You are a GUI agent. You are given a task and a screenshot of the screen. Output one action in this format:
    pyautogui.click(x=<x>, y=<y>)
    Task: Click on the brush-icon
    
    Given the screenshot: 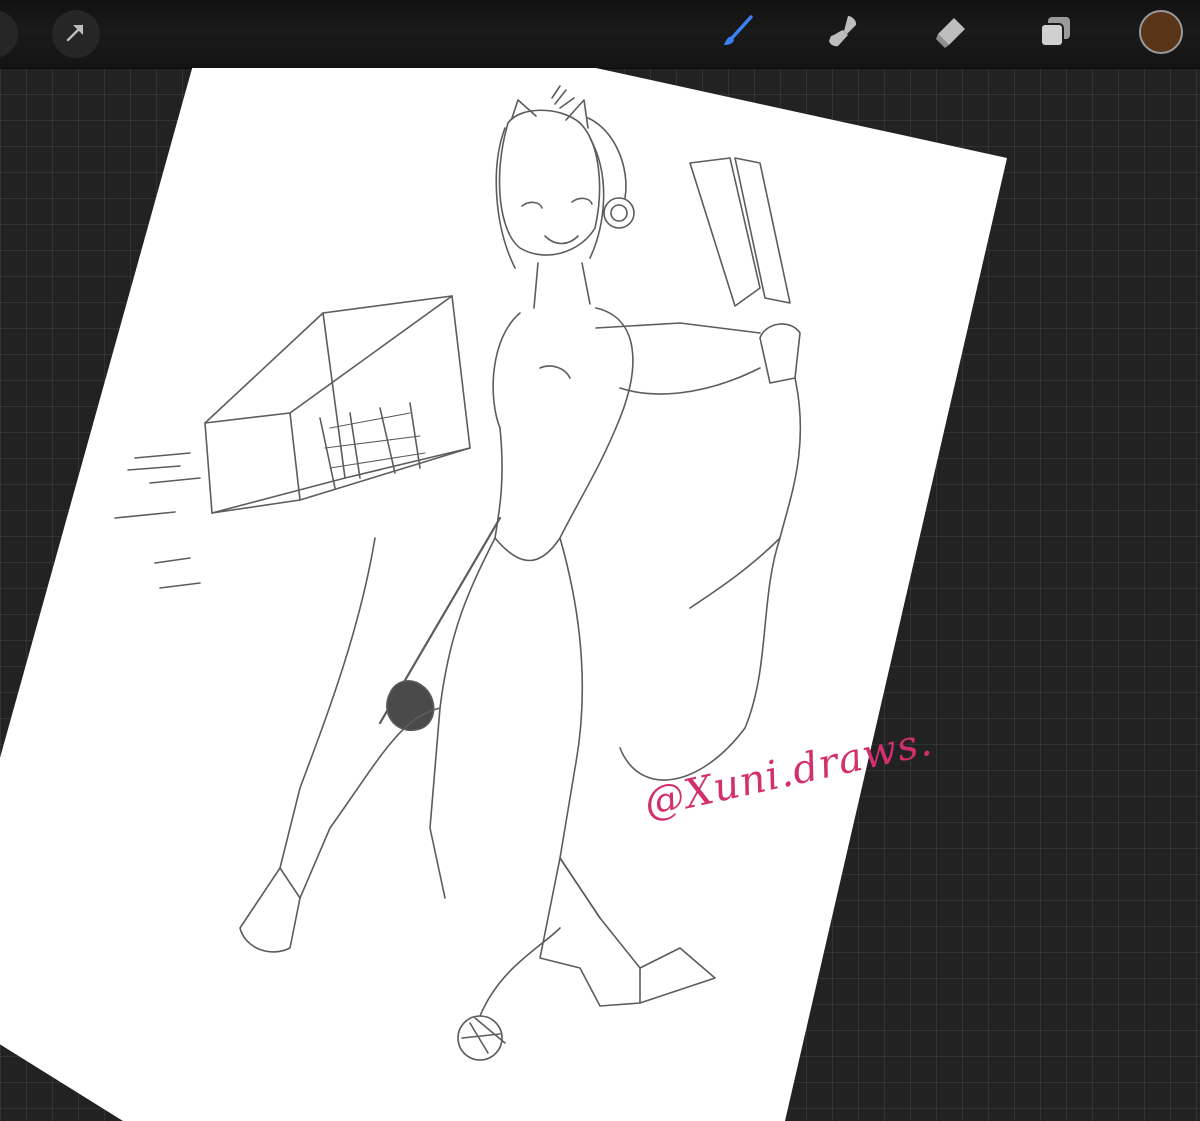 What is the action you would take?
    pyautogui.click(x=738, y=34)
    